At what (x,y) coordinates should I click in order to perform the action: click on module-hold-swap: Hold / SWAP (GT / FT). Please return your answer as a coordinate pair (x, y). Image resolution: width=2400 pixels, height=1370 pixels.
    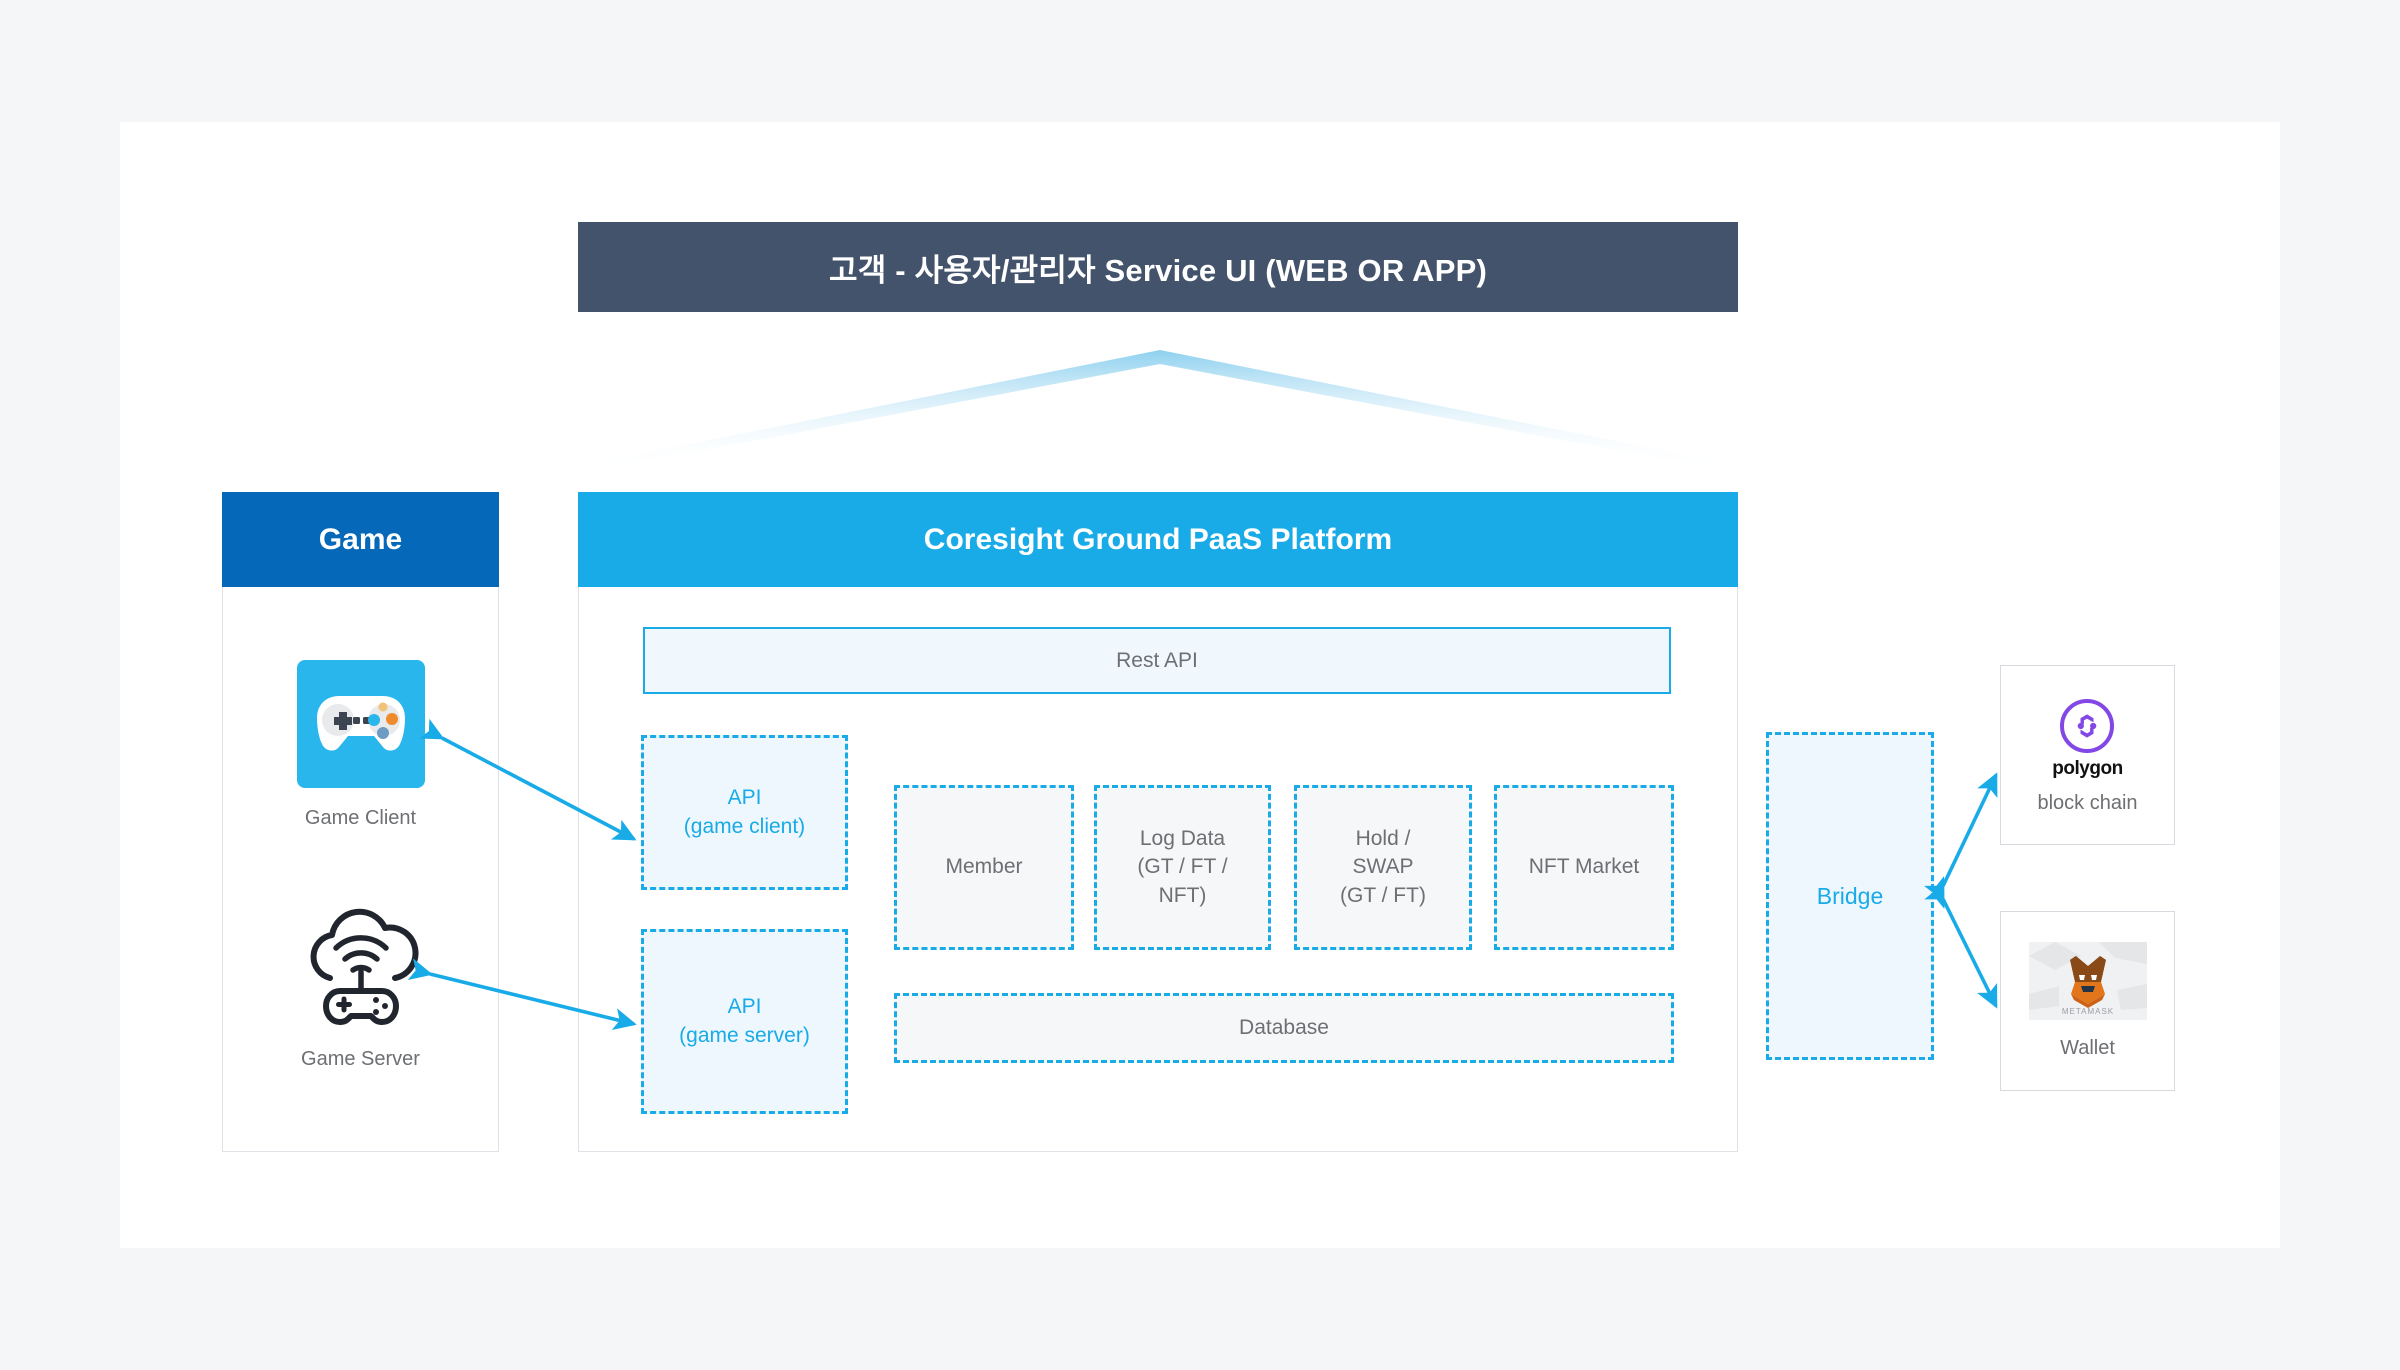
    Looking at the image, I should click on (1383, 867).